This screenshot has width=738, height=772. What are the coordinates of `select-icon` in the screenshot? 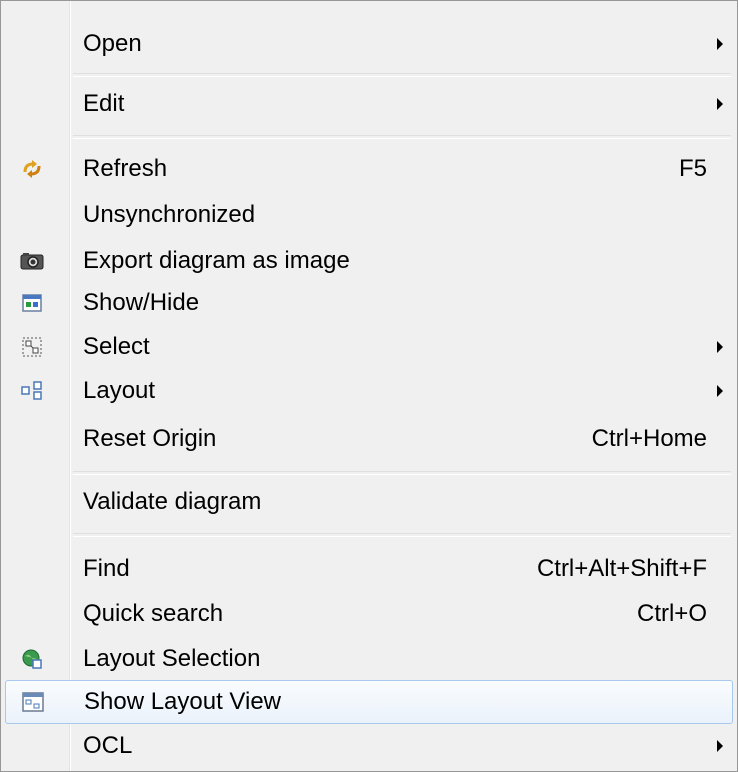 It's located at (32, 347).